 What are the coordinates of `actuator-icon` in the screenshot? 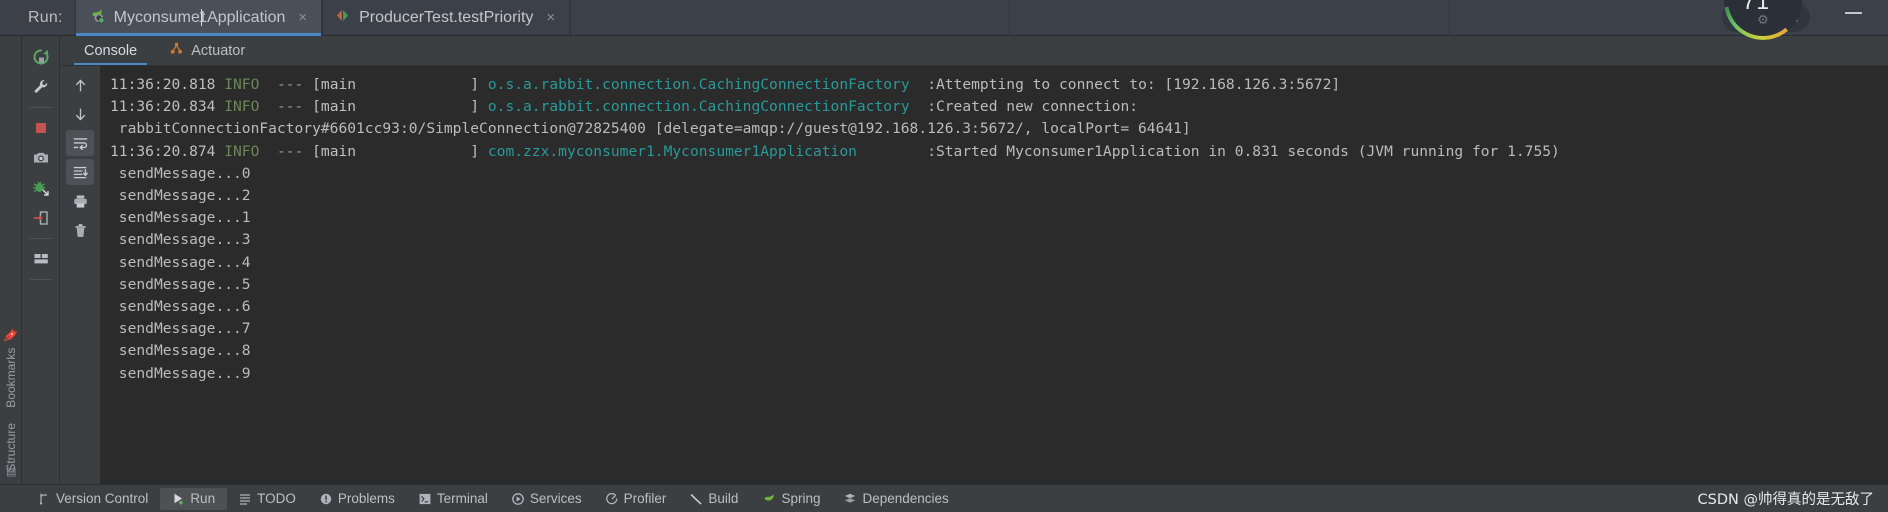 It's located at (176, 50).